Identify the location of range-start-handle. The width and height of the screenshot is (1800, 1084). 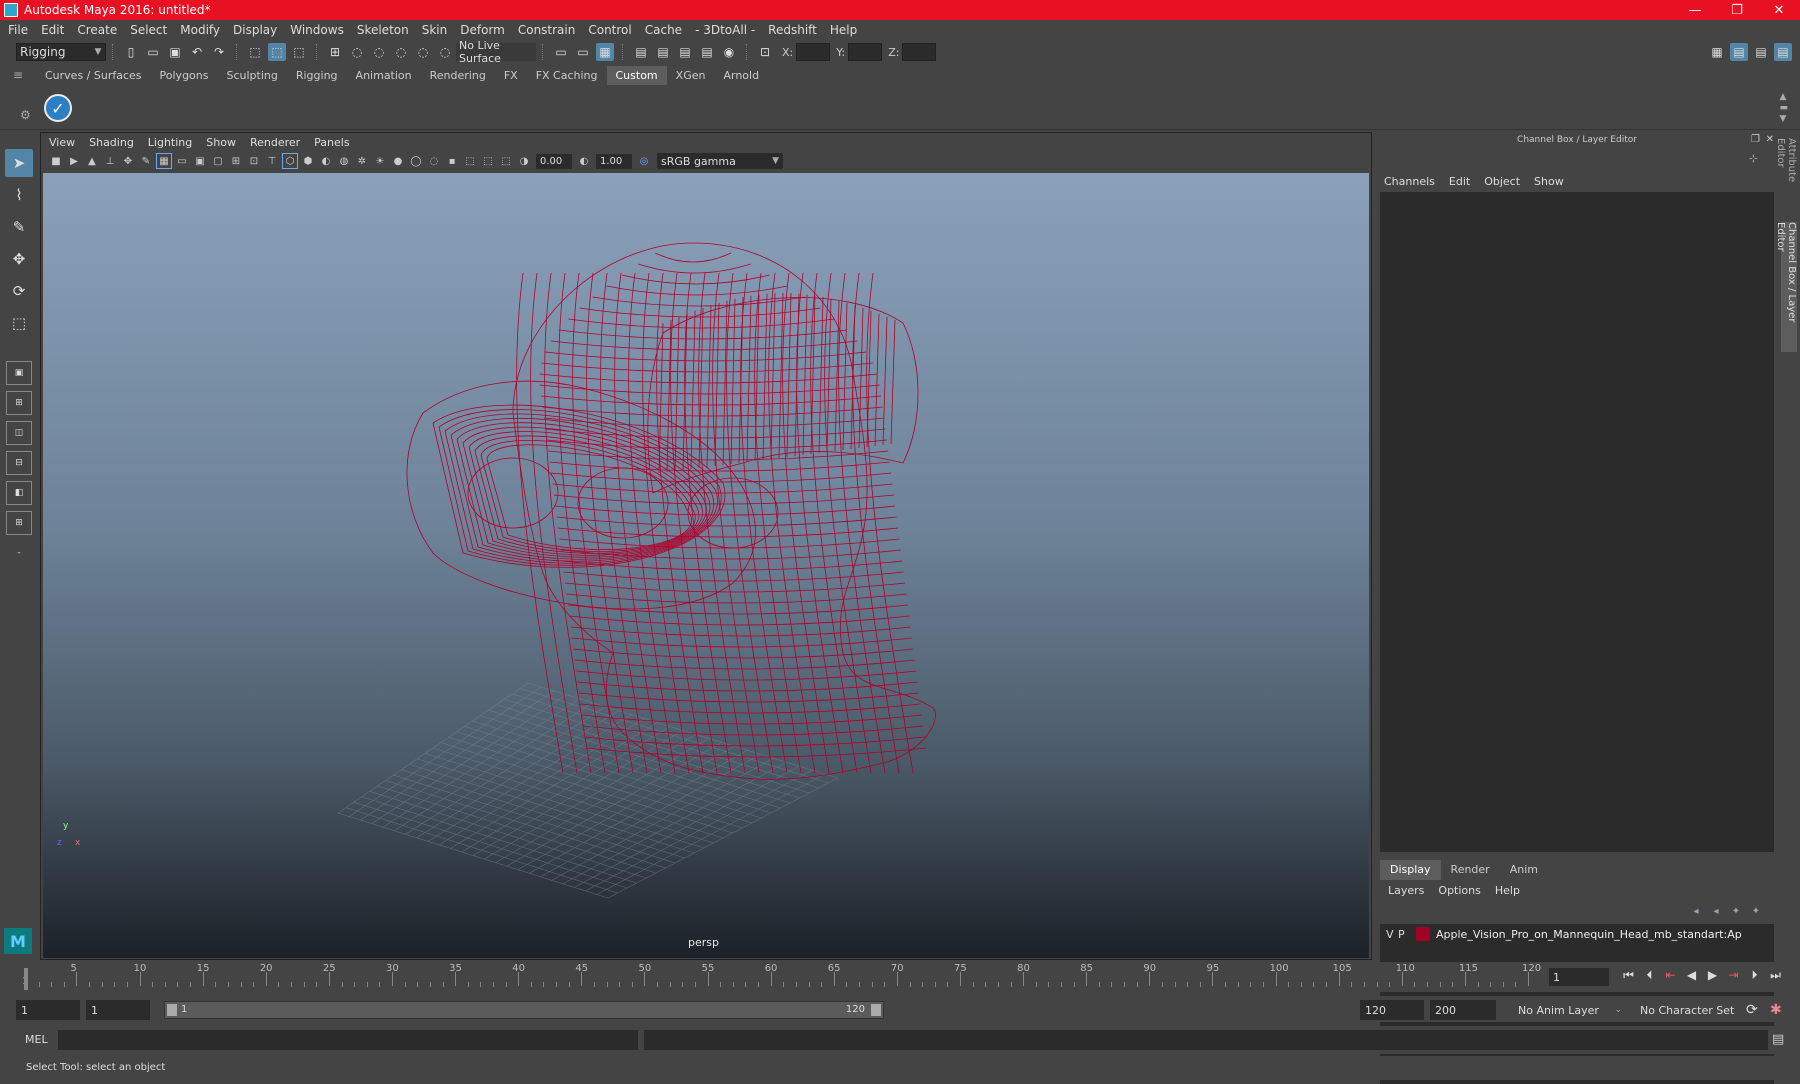
(172, 1010).